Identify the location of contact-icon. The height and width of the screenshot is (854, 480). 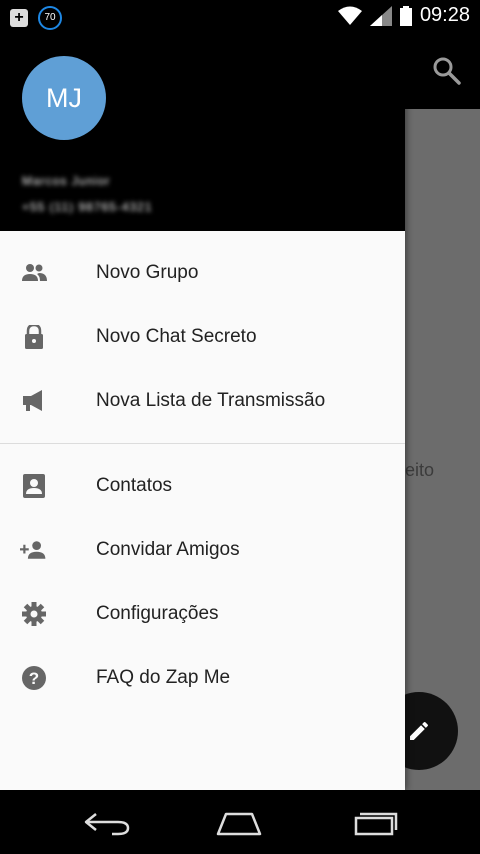
(34, 486).